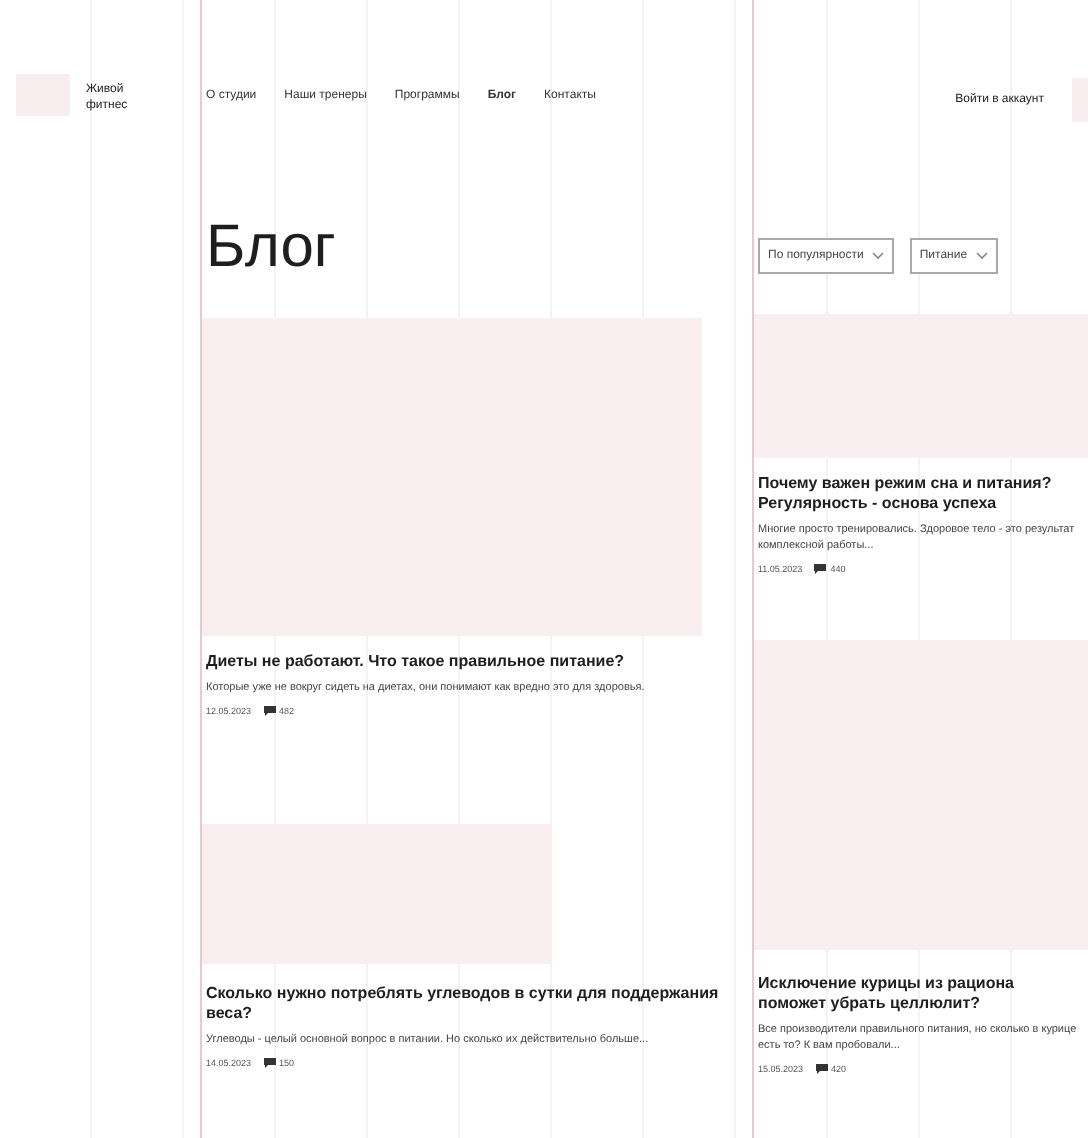  I want to click on post-title: Диеты не работают. Что такое правильное питание?, so click(475, 662).